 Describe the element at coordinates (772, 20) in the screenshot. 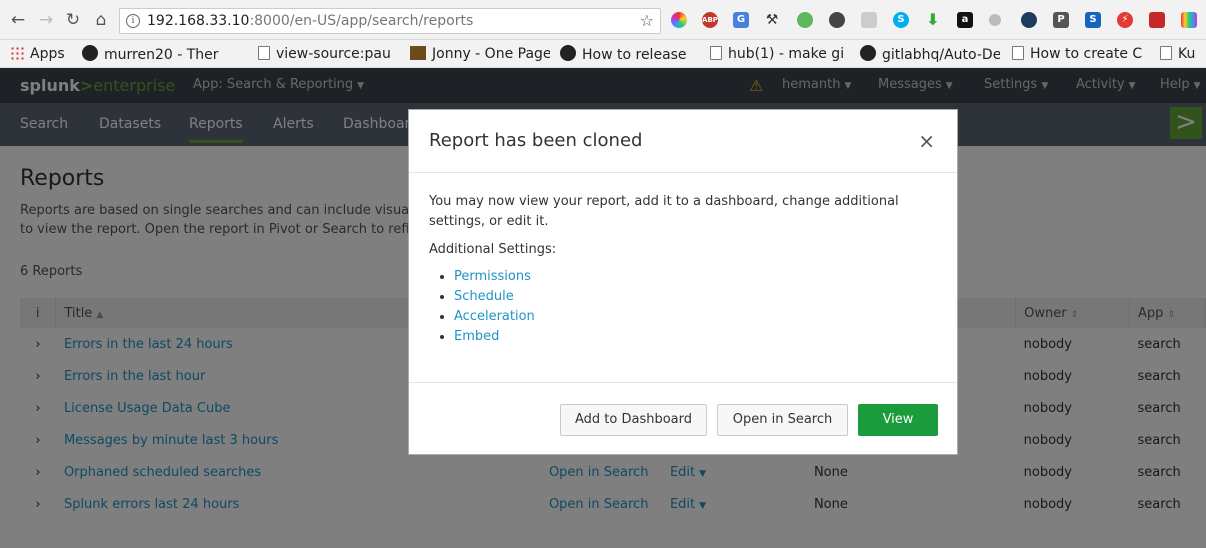

I see `tools-extension-icon: ⚒` at that location.